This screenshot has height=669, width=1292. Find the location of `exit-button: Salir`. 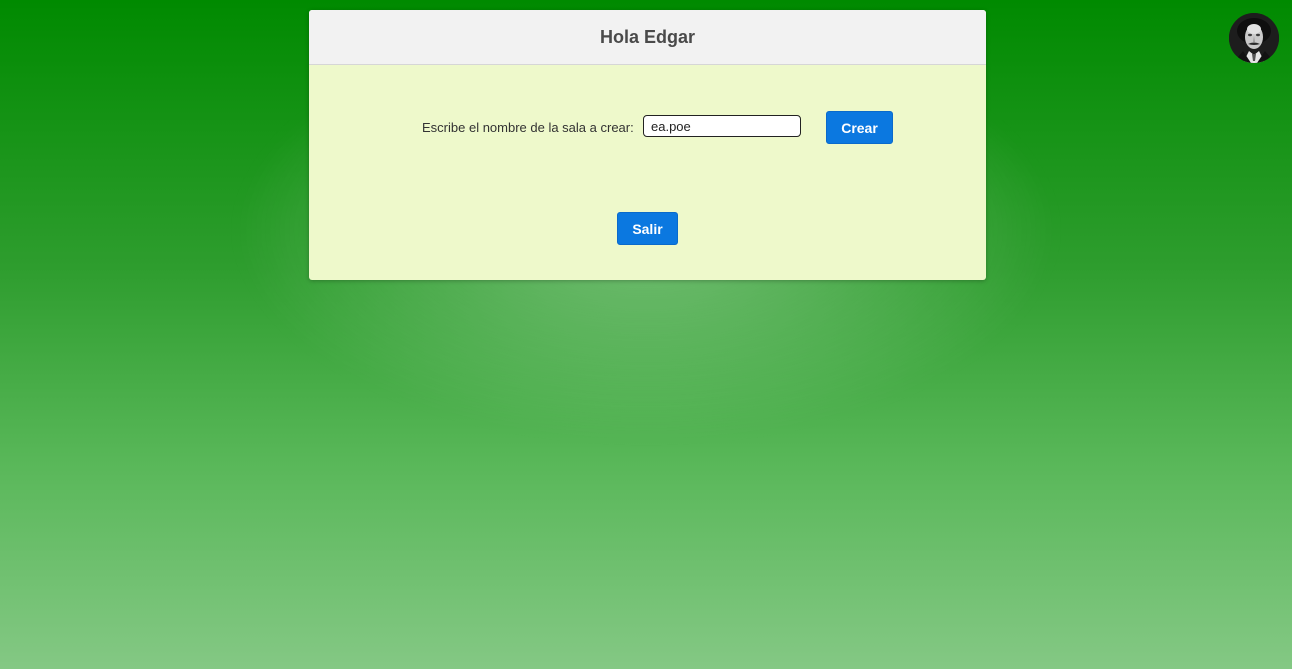

exit-button: Salir is located at coordinates (647, 228).